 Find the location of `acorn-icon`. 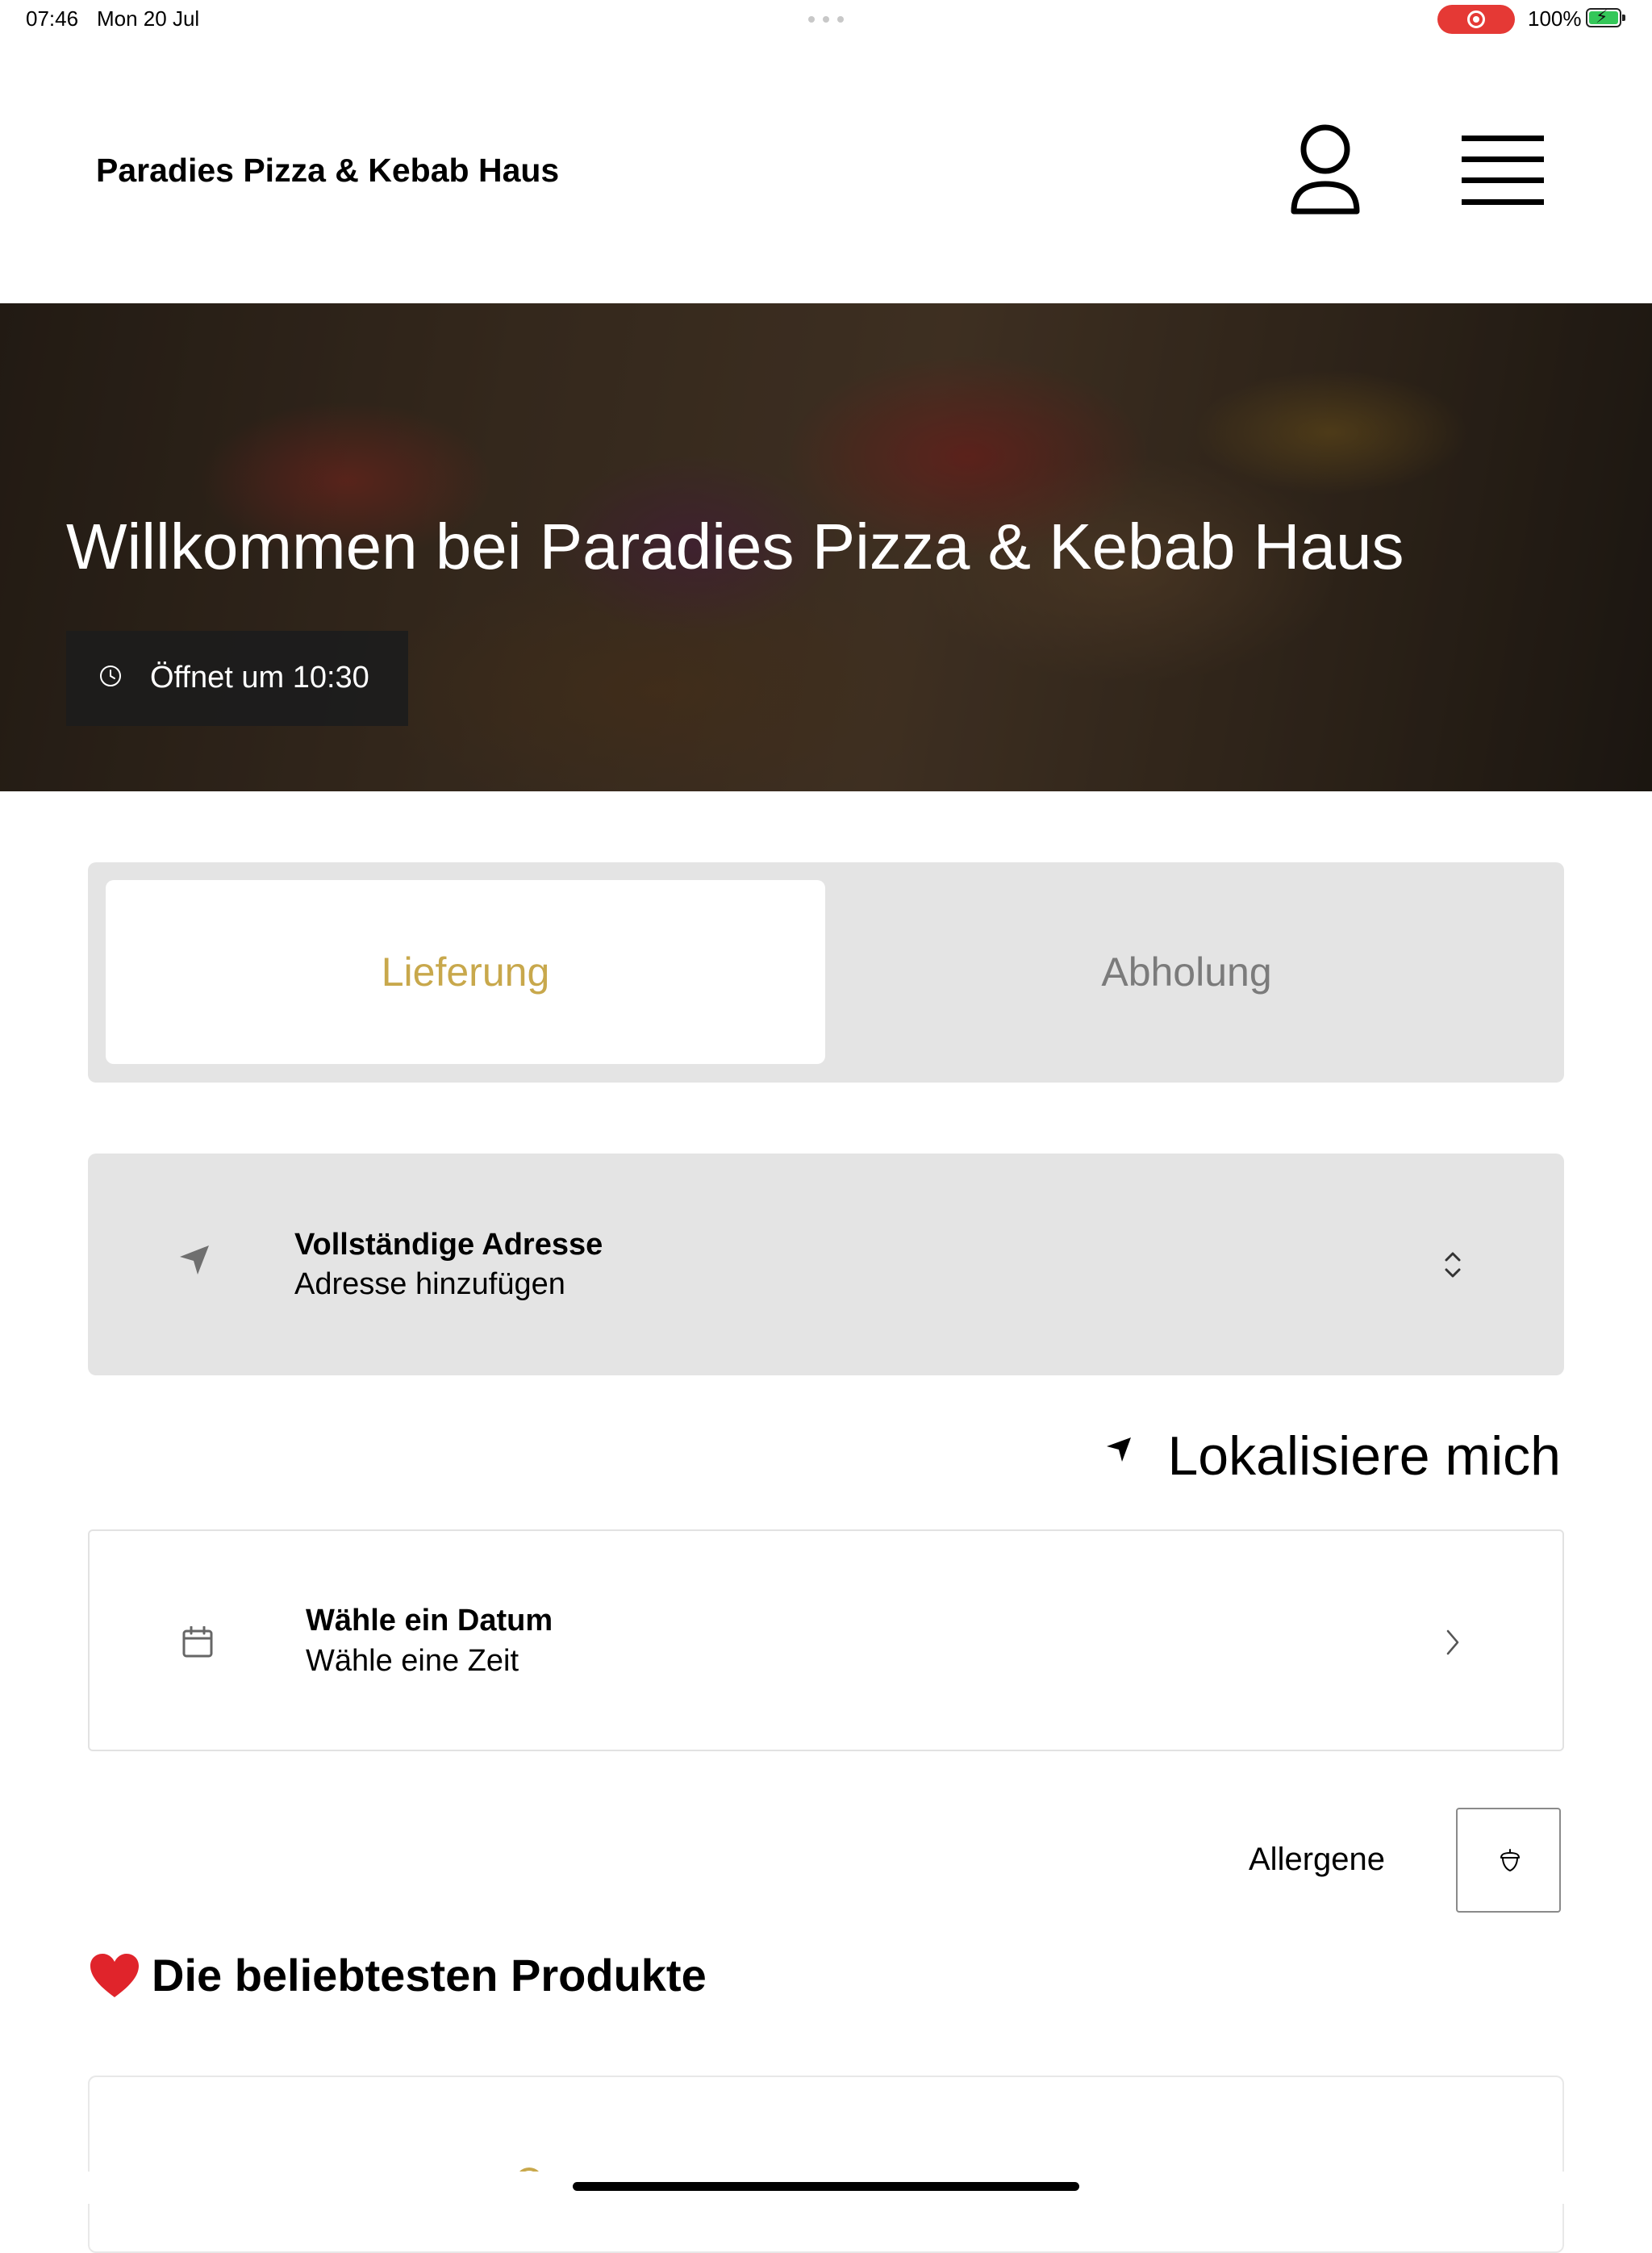

acorn-icon is located at coordinates (1510, 1860).